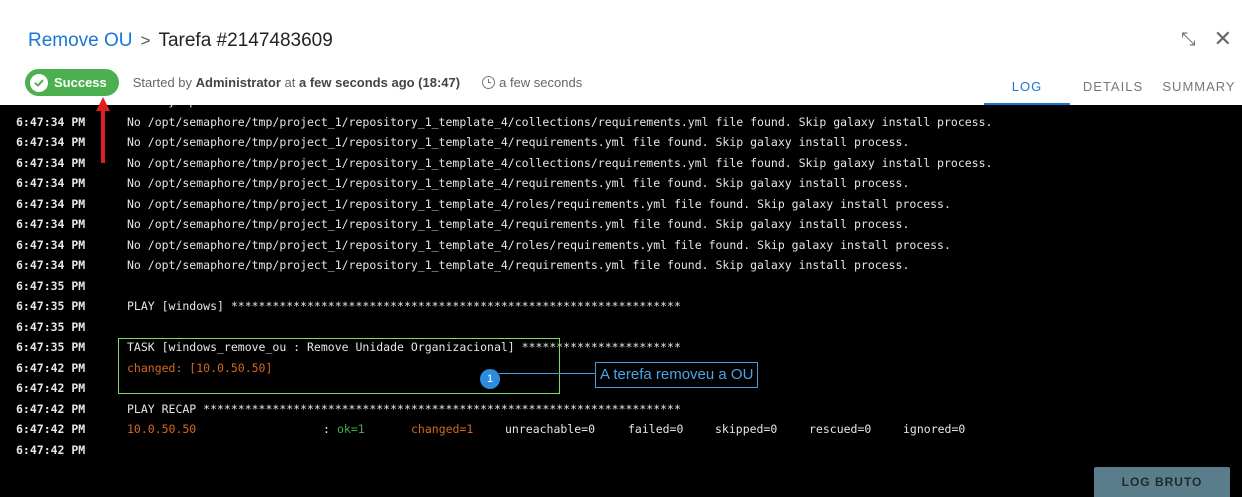 Image resolution: width=1242 pixels, height=497 pixels. What do you see at coordinates (550, 429) in the screenshot?
I see `recap-unreachable: unreachable=0` at bounding box center [550, 429].